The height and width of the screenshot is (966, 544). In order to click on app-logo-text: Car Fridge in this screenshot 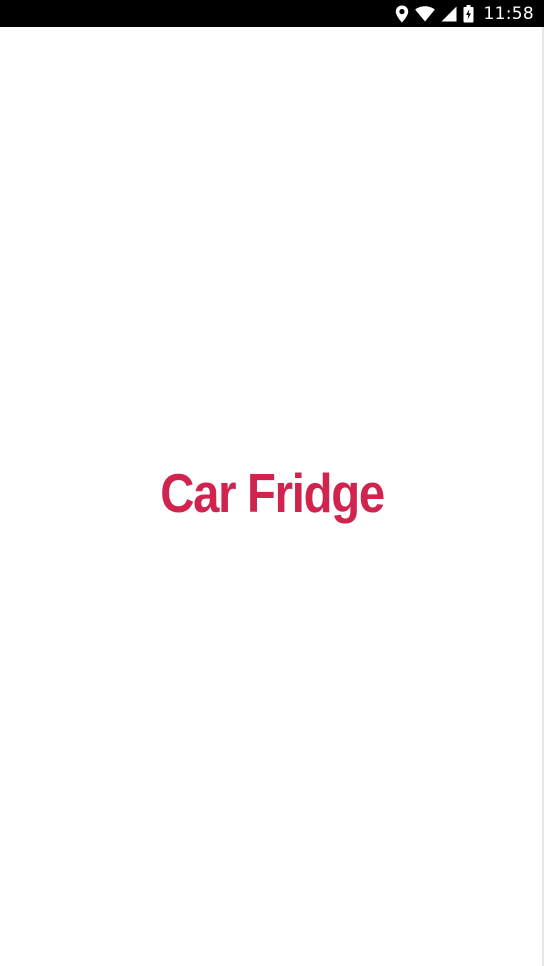, I will do `click(272, 492)`.